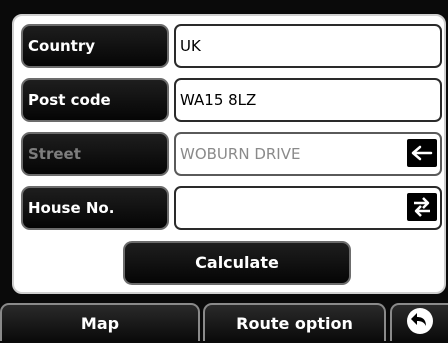  I want to click on house-number-field, so click(308, 208).